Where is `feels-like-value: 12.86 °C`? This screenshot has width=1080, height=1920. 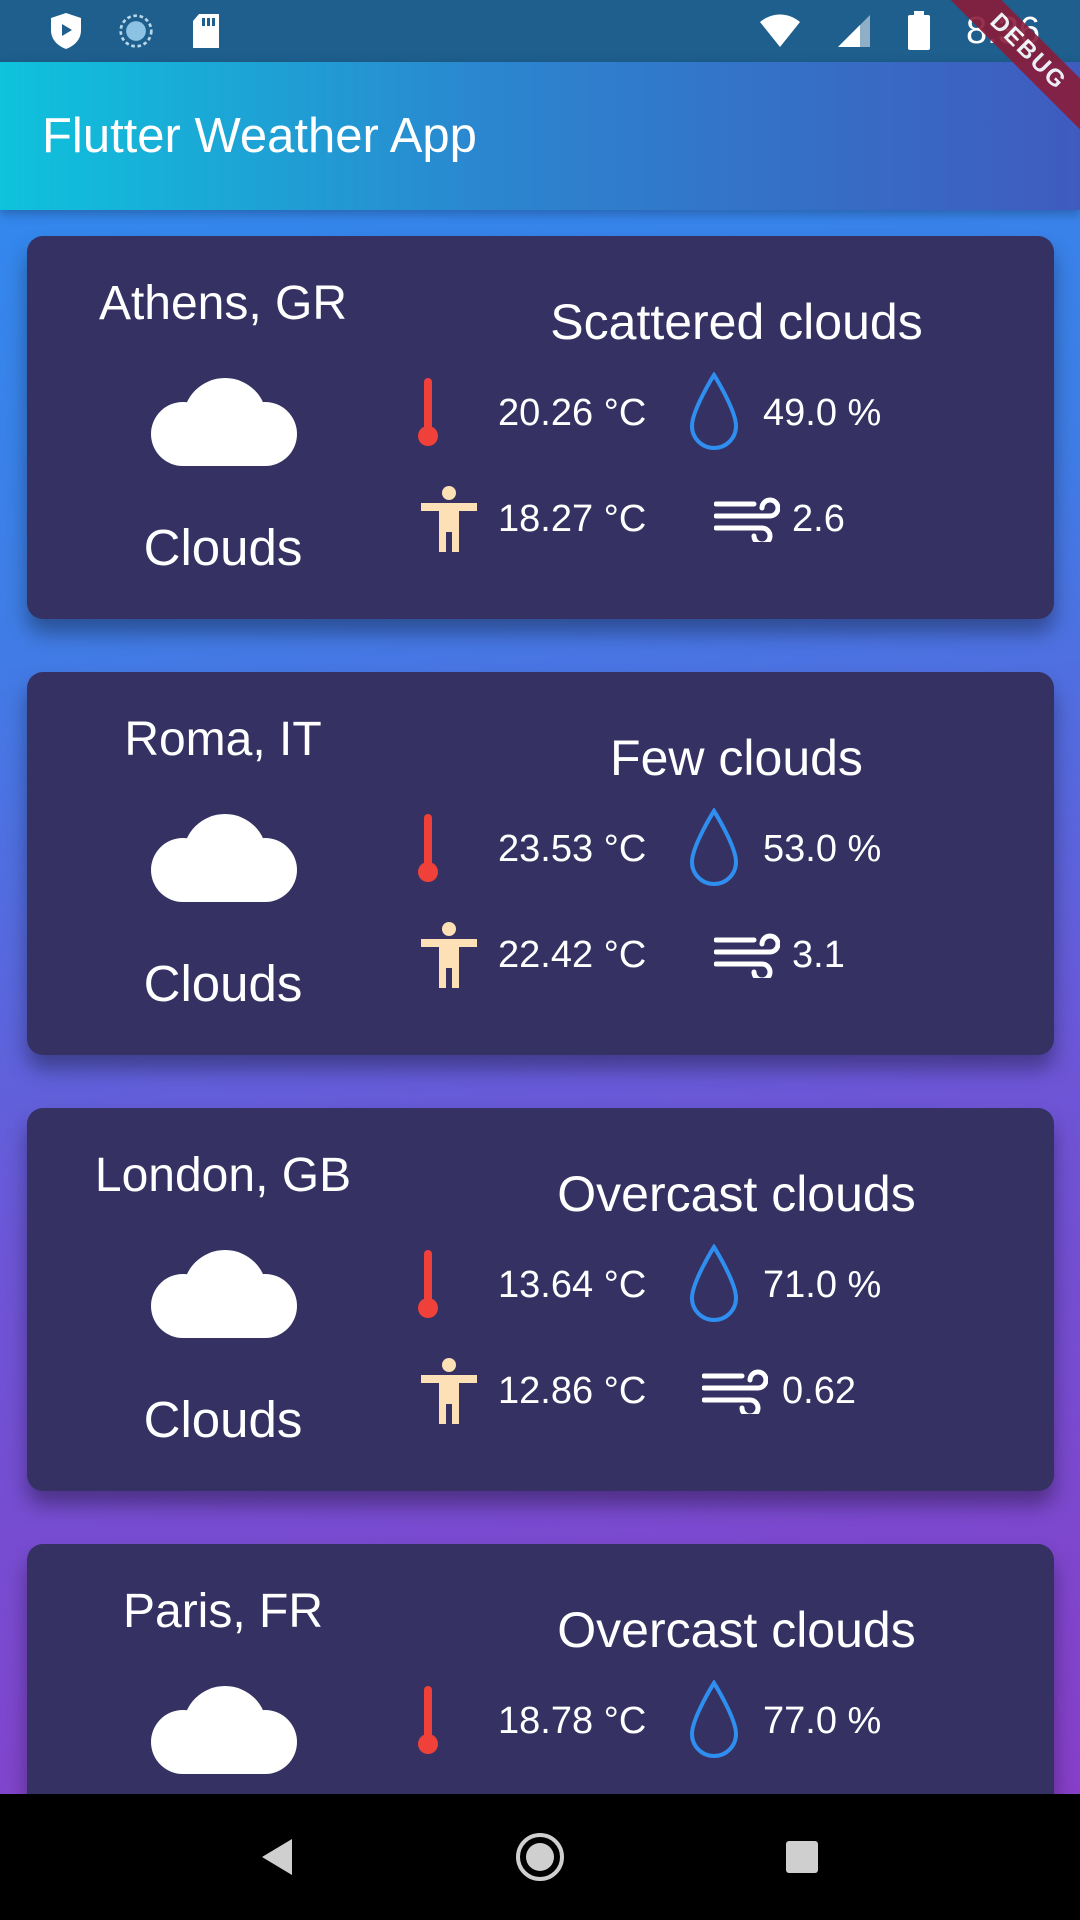
feels-like-value: 12.86 °C is located at coordinates (572, 1391).